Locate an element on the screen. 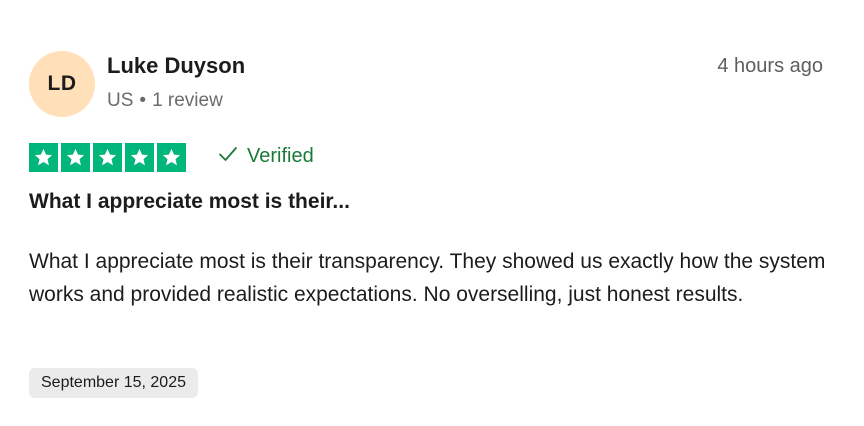 Image resolution: width=864 pixels, height=426 pixels. reviewer-name: Luke Duyson is located at coordinates (176, 66).